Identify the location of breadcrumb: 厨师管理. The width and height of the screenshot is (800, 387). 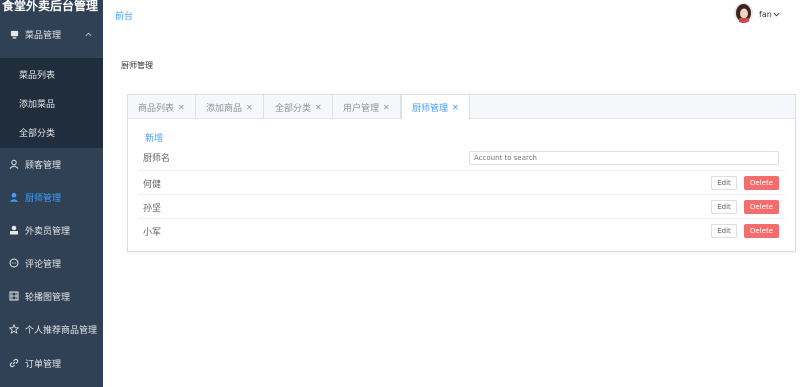
(137, 65).